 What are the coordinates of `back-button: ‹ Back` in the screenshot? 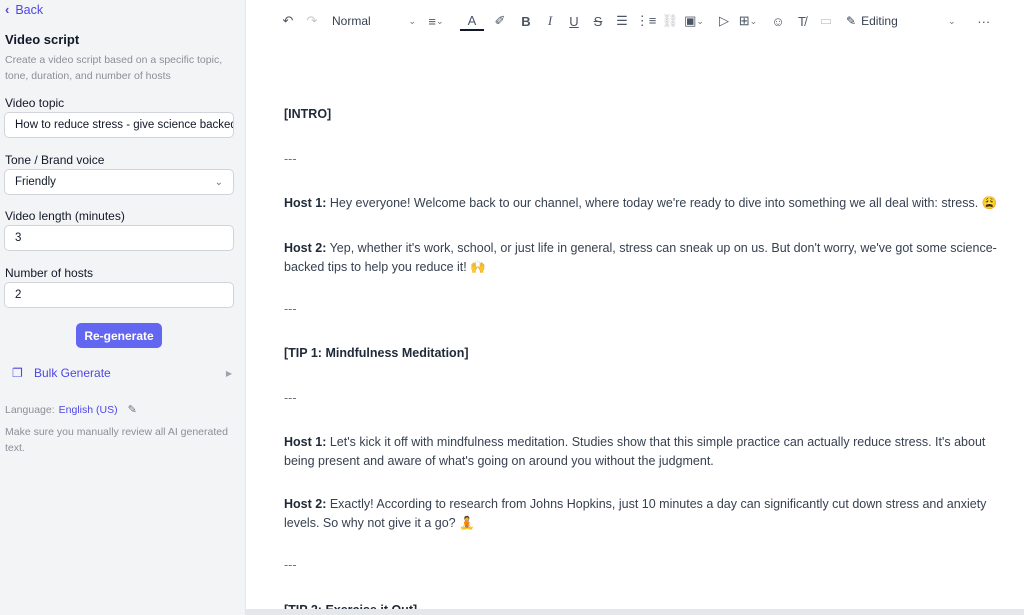 It's located at (24, 9).